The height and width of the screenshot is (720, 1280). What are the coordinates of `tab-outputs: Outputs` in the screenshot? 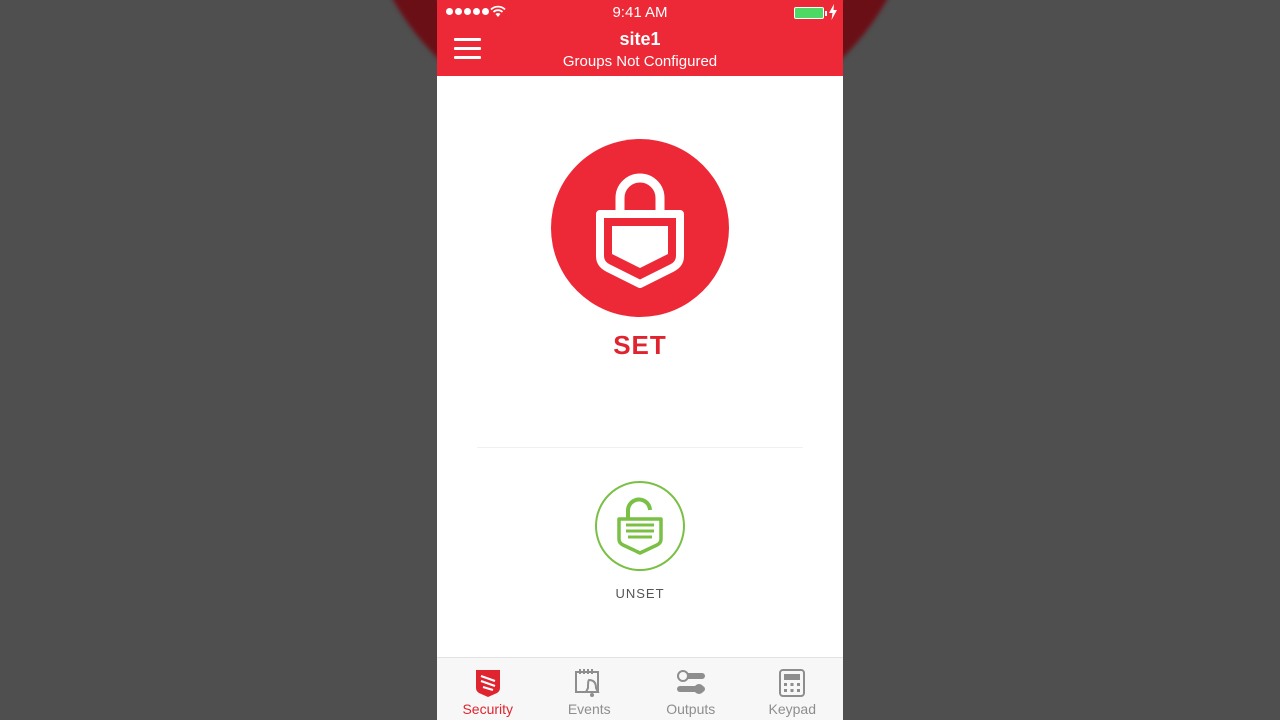 It's located at (691, 689).